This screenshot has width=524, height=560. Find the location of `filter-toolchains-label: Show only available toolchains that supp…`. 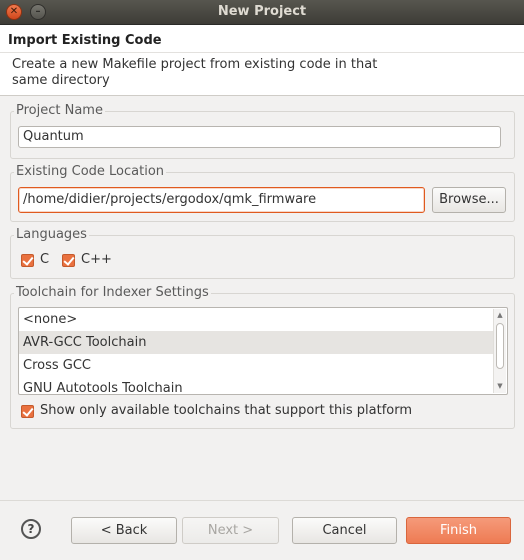

filter-toolchains-label: Show only available toolchains that supp… is located at coordinates (226, 410).